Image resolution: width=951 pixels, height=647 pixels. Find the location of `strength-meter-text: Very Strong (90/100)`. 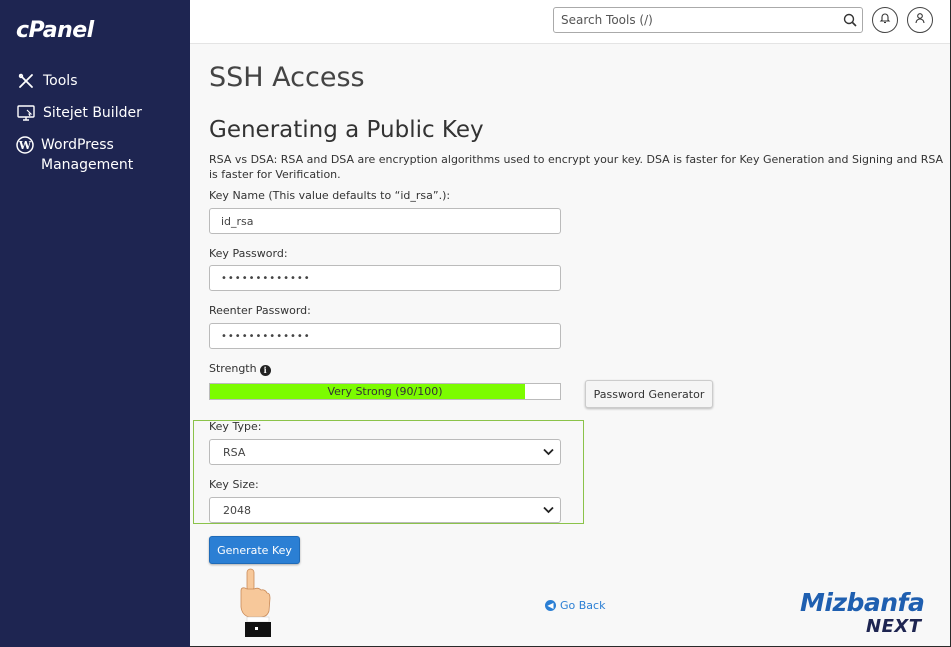

strength-meter-text: Very Strong (90/100) is located at coordinates (385, 391).